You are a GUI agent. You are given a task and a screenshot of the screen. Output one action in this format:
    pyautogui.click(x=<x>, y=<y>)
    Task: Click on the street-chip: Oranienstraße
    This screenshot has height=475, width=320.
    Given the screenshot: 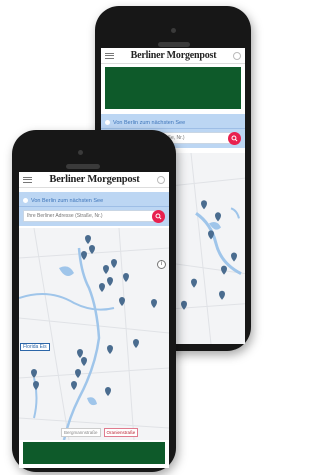 What is the action you would take?
    pyautogui.click(x=121, y=432)
    